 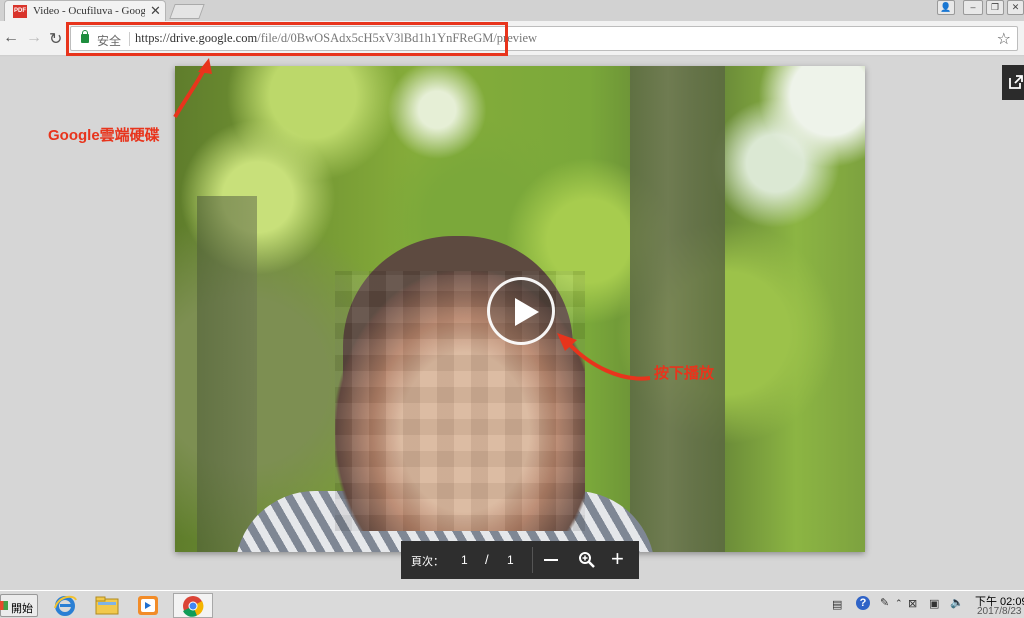 I want to click on clock-date: 2017/8/23, so click(x=999, y=611).